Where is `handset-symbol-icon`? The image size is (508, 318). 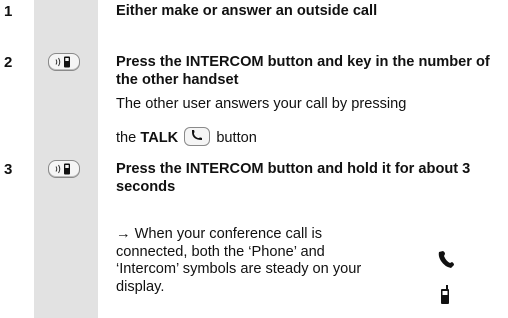
handset-symbol-icon is located at coordinates (445, 297).